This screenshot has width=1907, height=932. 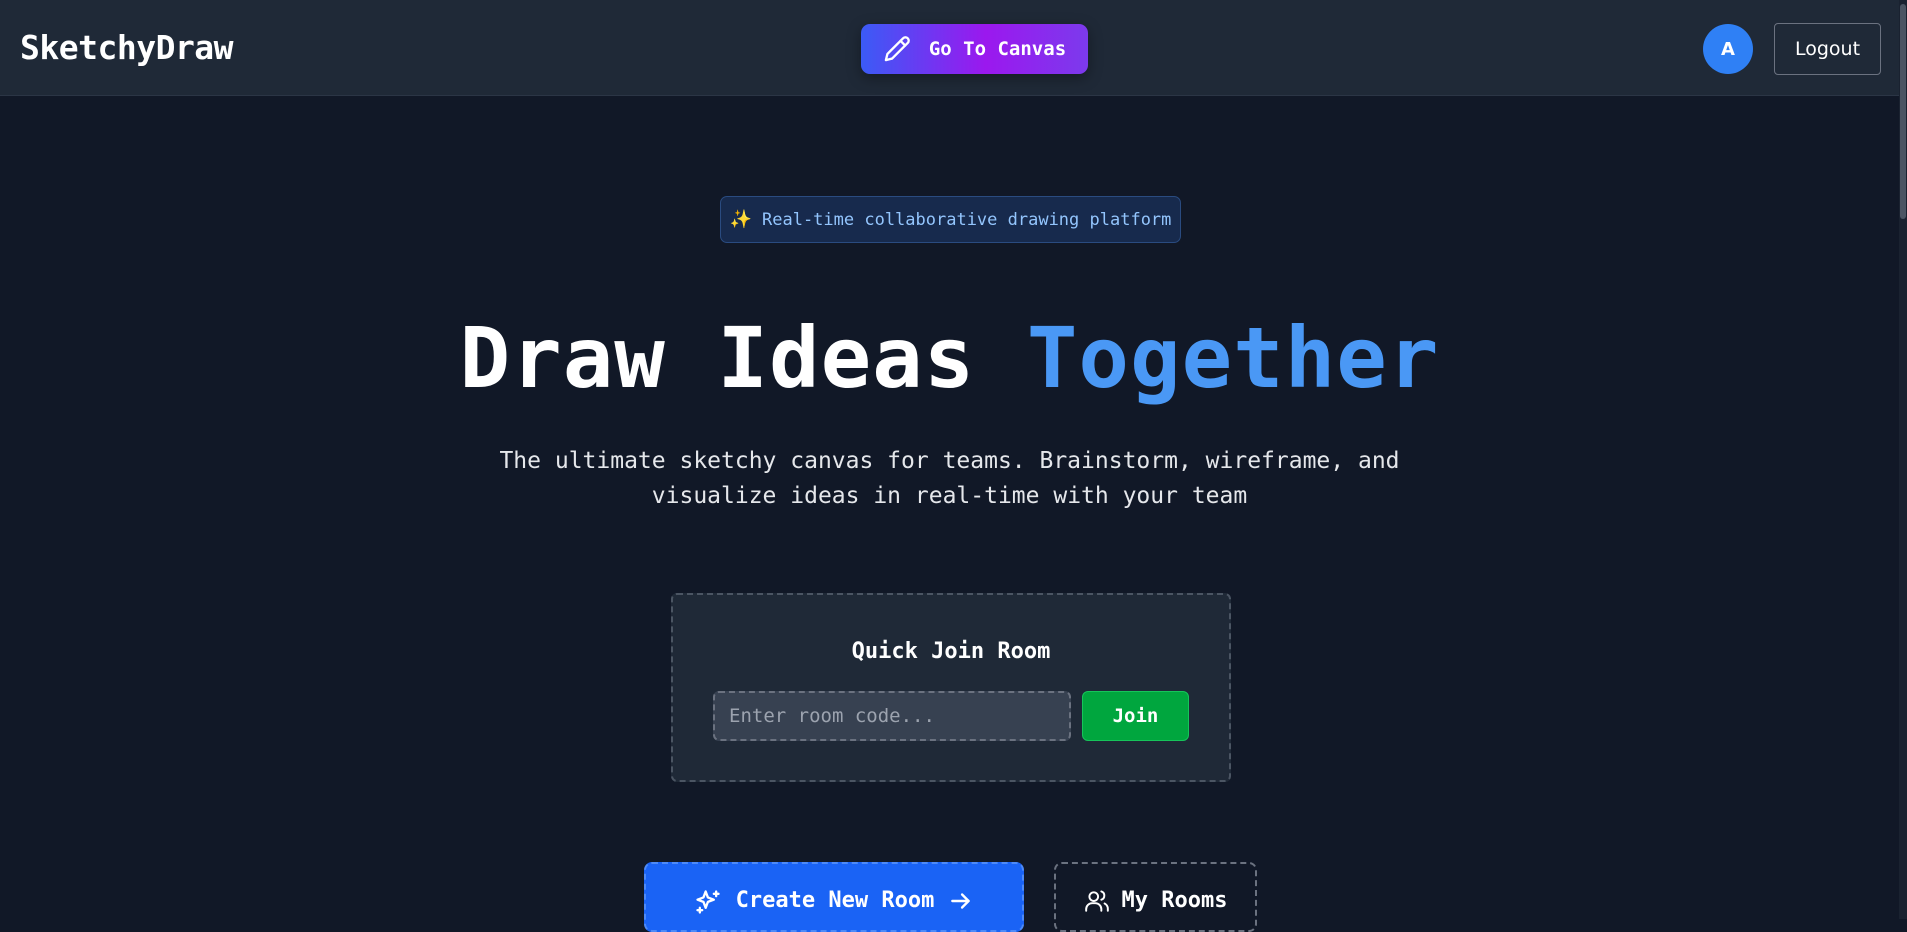 What do you see at coordinates (743, 358) in the screenshot?
I see `hero-title-main: Draw Ideas` at bounding box center [743, 358].